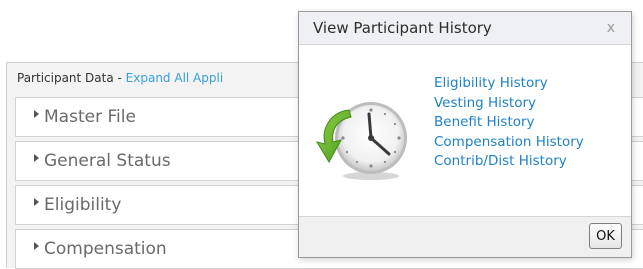 The image size is (643, 269). I want to click on ok-button: OK, so click(605, 236).